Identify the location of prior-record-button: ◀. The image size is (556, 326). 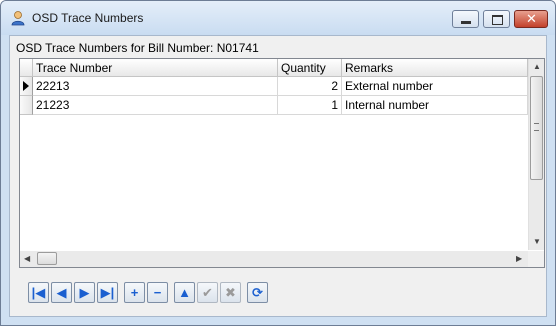
(61, 292).